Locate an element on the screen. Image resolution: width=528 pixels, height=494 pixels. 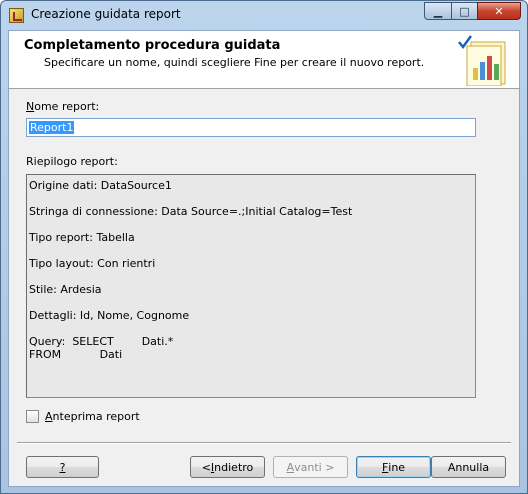
summary-line: Dettagli: Id, Nome, Cognome is located at coordinates (109, 315).